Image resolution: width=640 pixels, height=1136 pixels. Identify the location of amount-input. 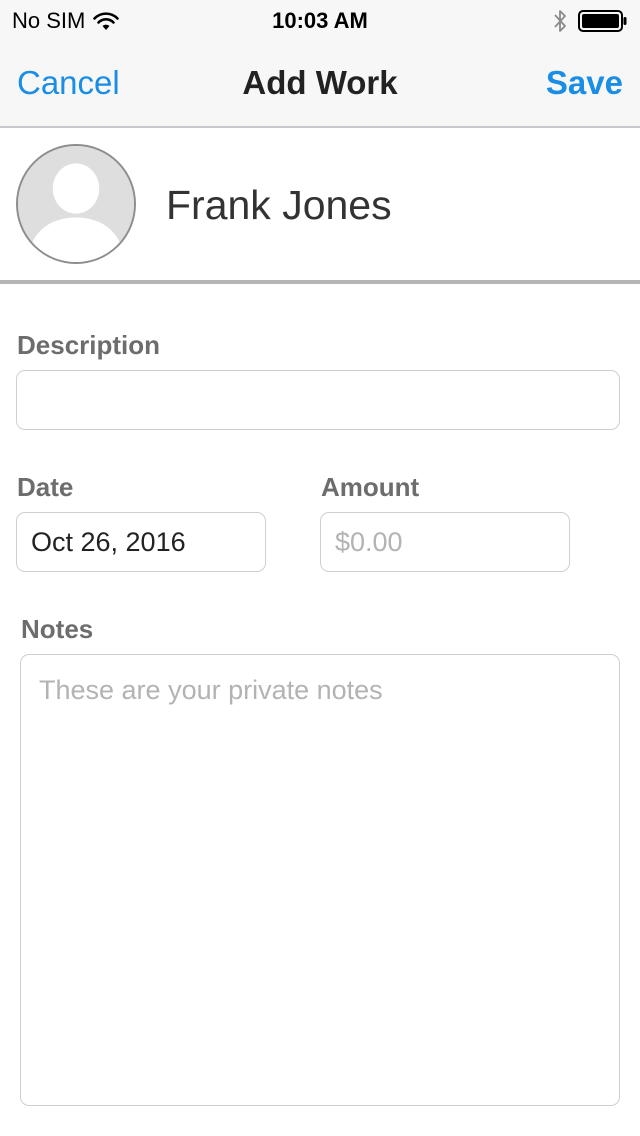
(445, 542).